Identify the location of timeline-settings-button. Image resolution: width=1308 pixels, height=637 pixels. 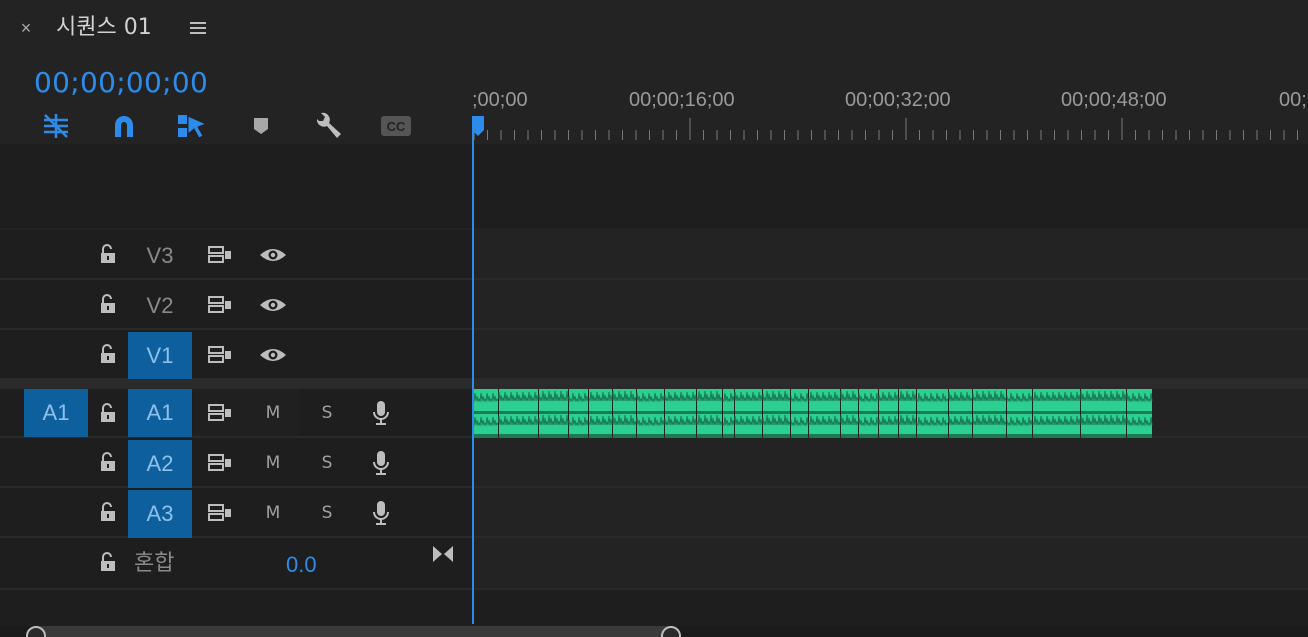
(328, 126).